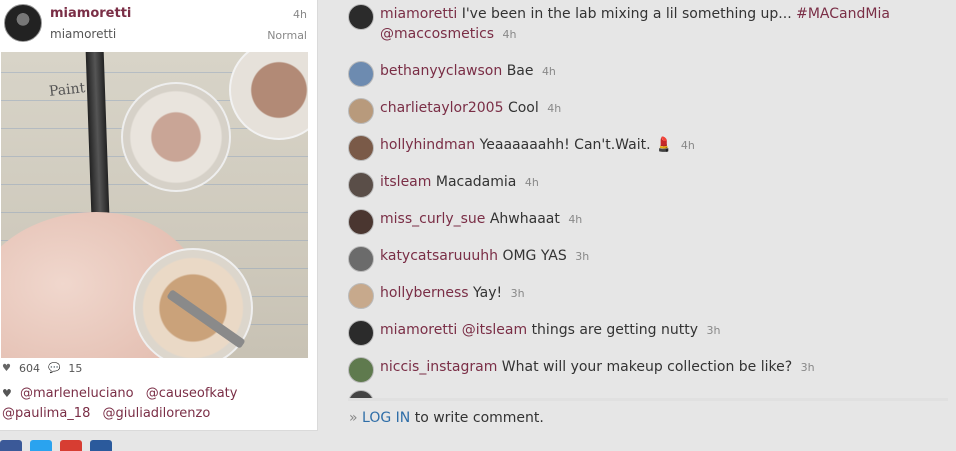  Describe the element at coordinates (614, 330) in the screenshot. I see `comment-text: things are getting nutty` at that location.